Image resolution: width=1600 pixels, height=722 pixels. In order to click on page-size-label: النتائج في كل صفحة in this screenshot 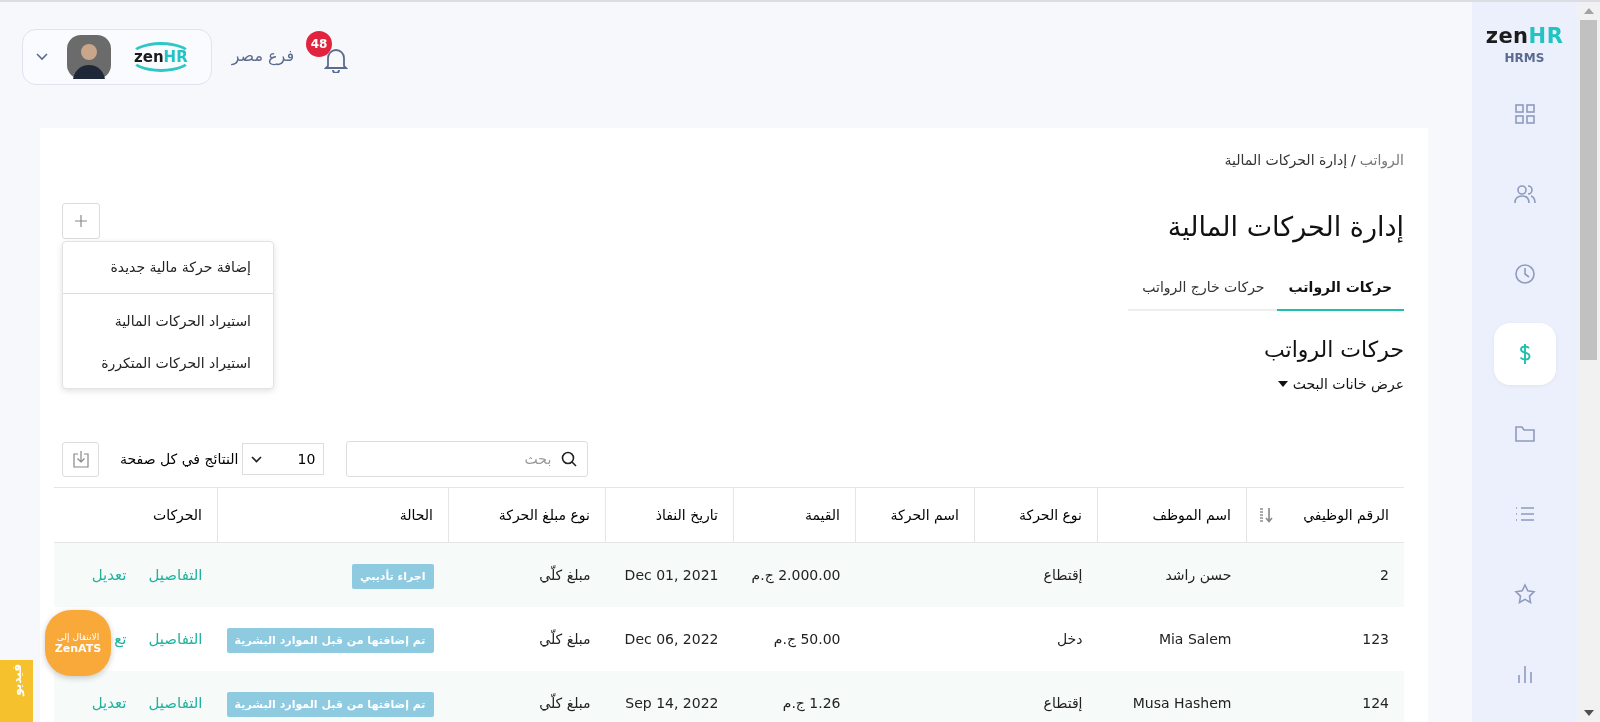, I will do `click(179, 459)`.